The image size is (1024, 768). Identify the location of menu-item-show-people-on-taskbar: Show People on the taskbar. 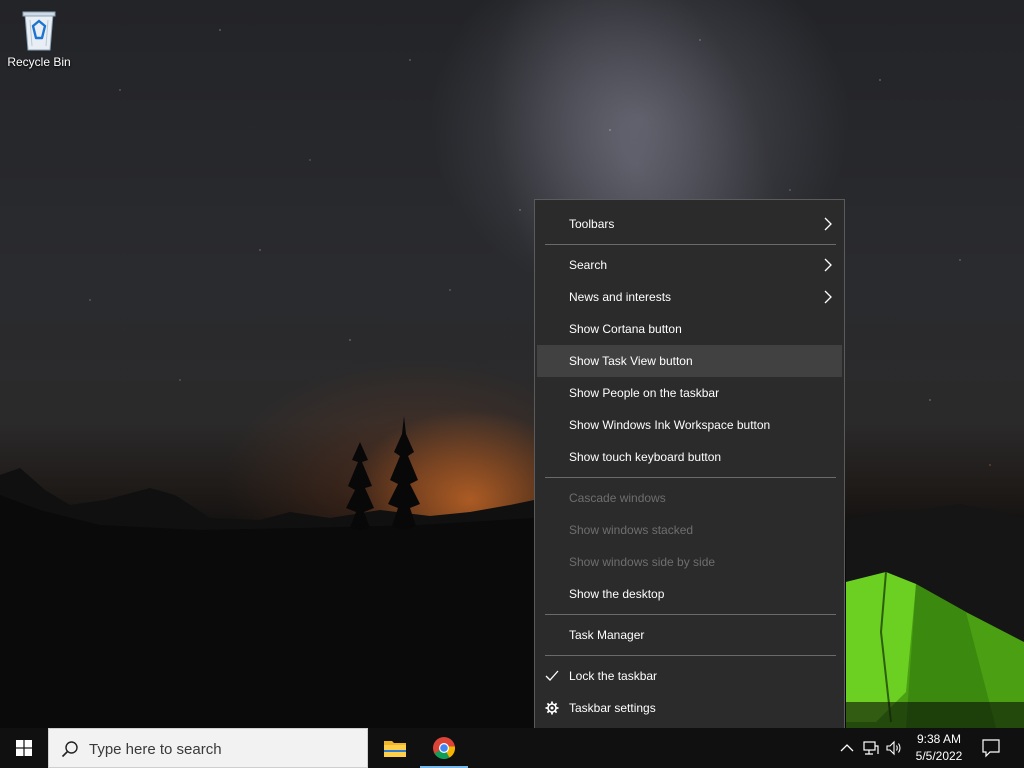
(689, 393).